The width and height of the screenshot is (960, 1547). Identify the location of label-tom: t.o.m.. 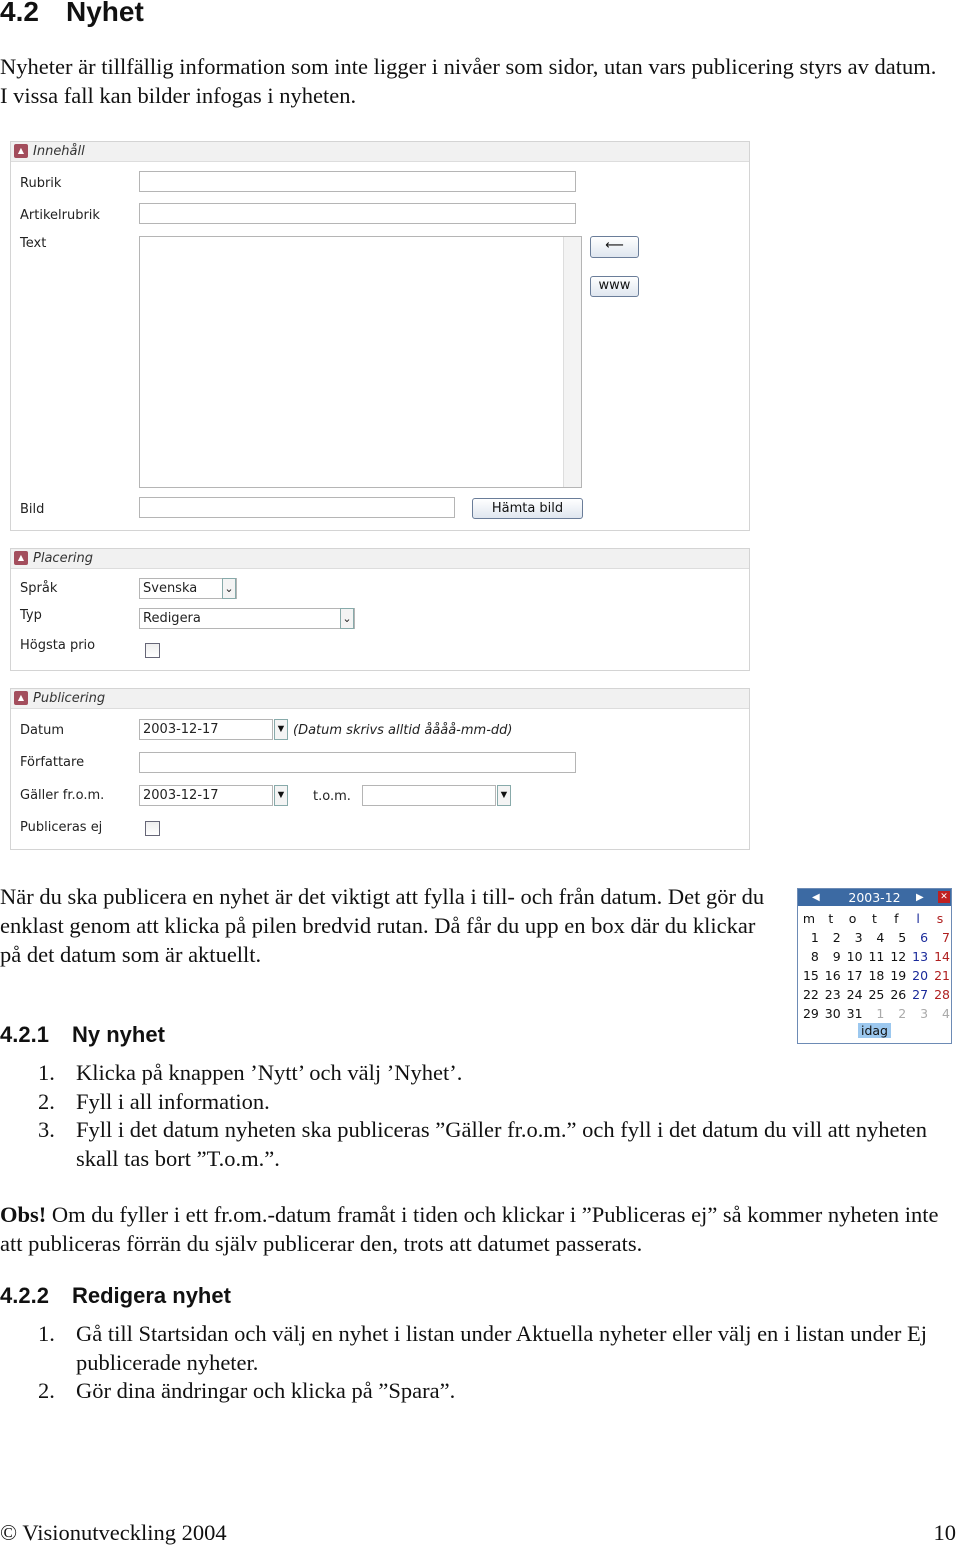
(332, 796).